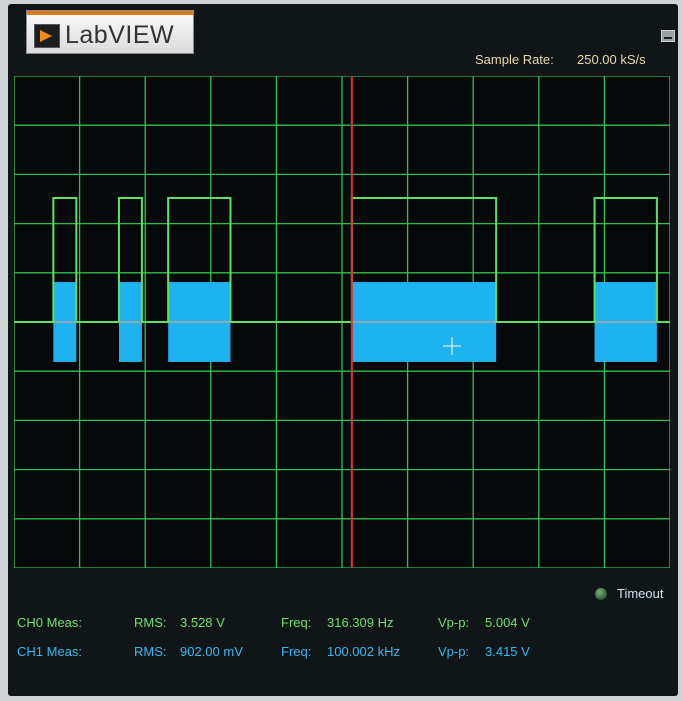 Image resolution: width=683 pixels, height=701 pixels. What do you see at coordinates (296, 622) in the screenshot?
I see `ch0-freq-label: Freq:` at bounding box center [296, 622].